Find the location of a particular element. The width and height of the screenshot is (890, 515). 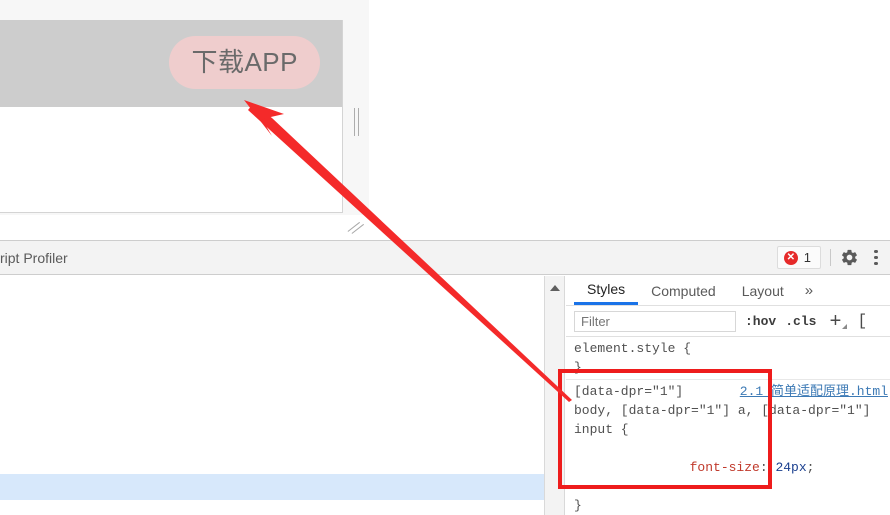

gear-icon is located at coordinates (849, 257).